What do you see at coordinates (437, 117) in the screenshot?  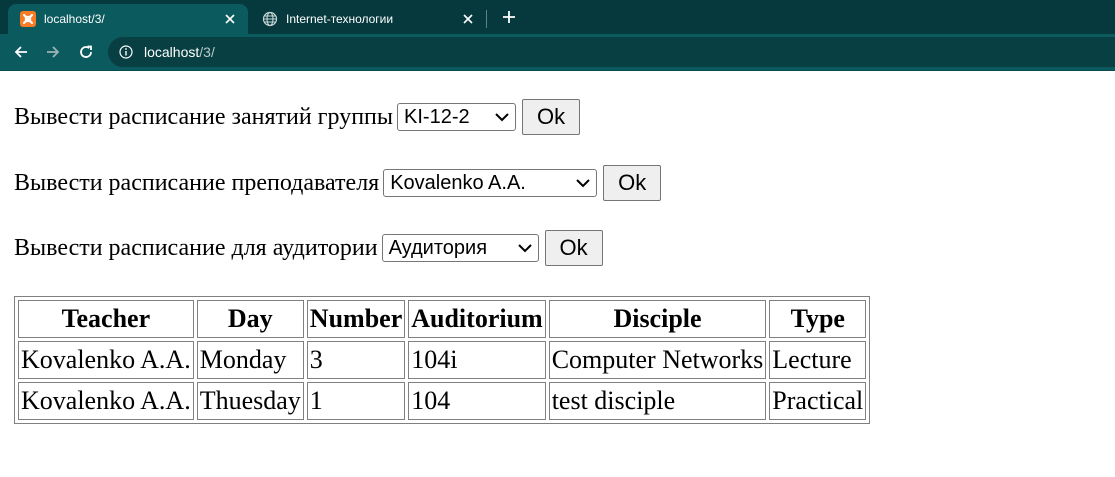 I see `group-select-value: KI-12-2` at bounding box center [437, 117].